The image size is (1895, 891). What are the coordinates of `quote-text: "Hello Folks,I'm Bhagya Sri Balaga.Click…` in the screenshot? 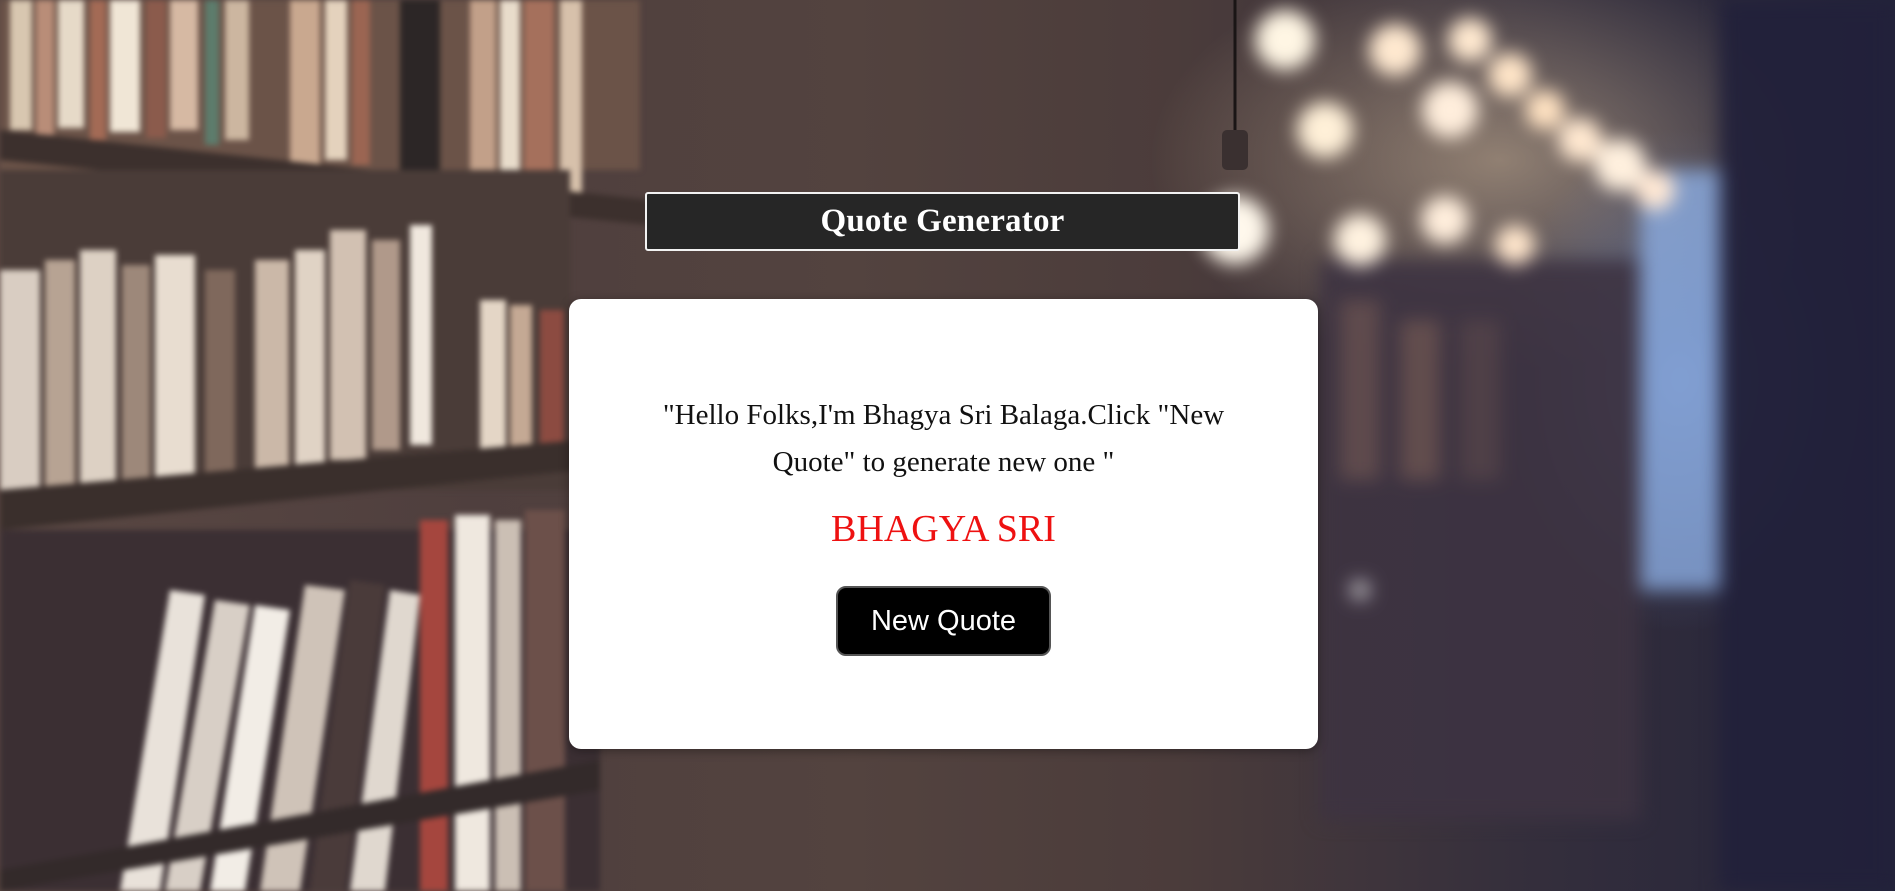 It's located at (943, 438).